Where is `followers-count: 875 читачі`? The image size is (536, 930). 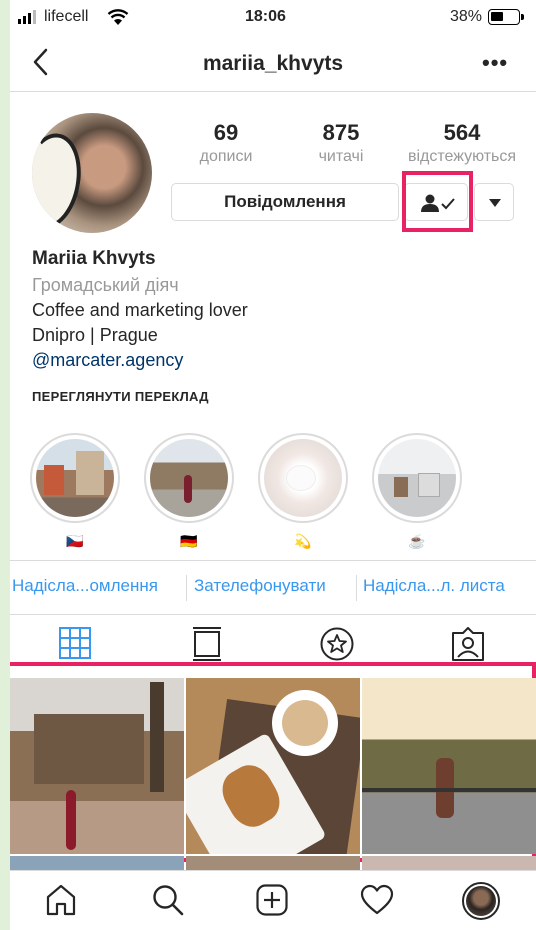 followers-count: 875 читачі is located at coordinates (341, 143).